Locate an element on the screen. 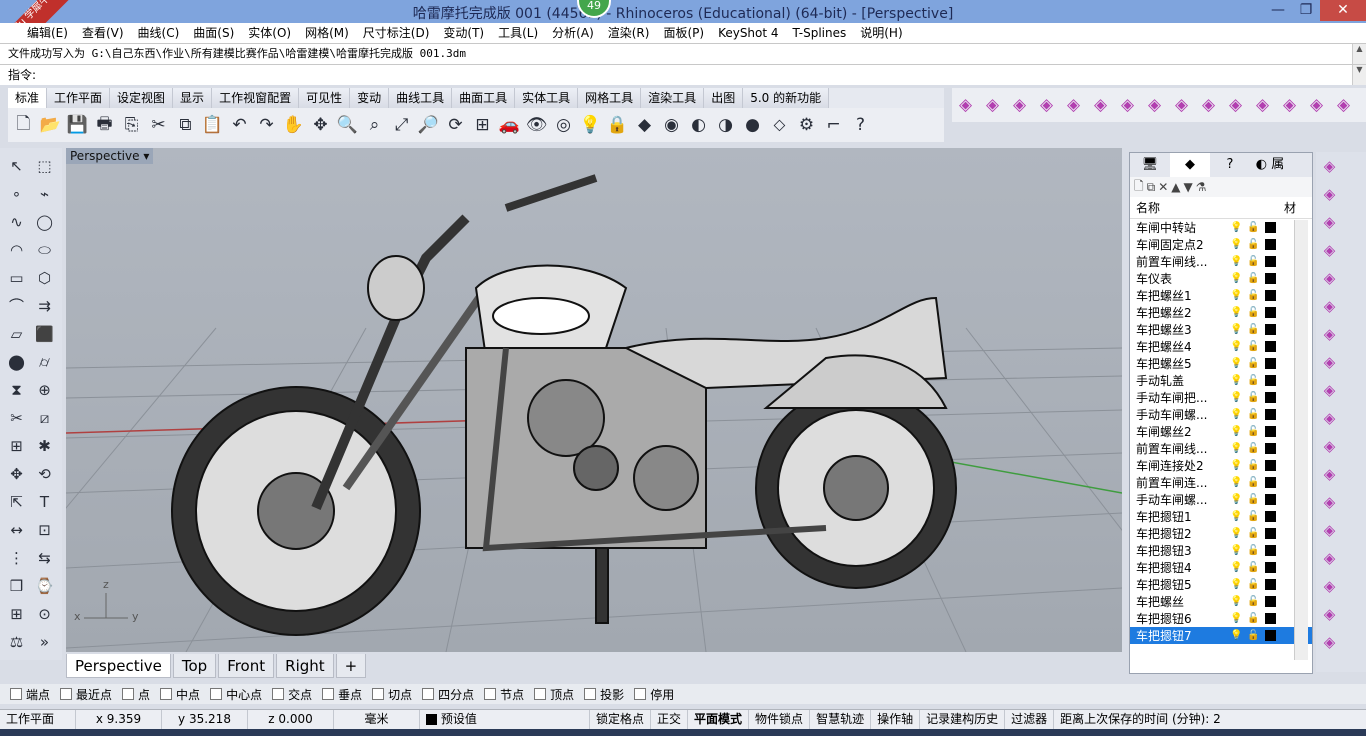 The height and width of the screenshot is (736, 1366). paste-icon: 📋 is located at coordinates (212, 125).